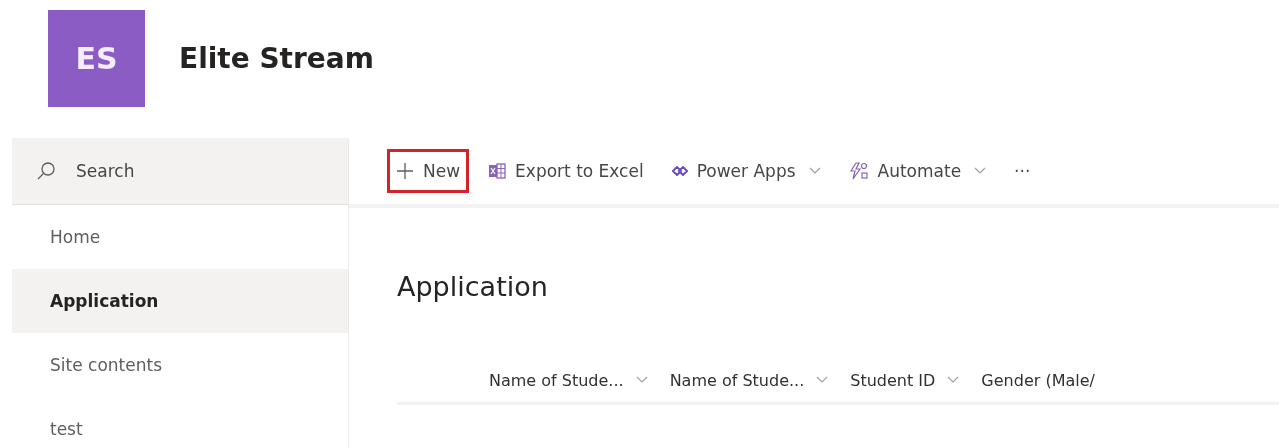 The height and width of the screenshot is (448, 1279). Describe the element at coordinates (405, 171) in the screenshot. I see `plus-icon` at that location.